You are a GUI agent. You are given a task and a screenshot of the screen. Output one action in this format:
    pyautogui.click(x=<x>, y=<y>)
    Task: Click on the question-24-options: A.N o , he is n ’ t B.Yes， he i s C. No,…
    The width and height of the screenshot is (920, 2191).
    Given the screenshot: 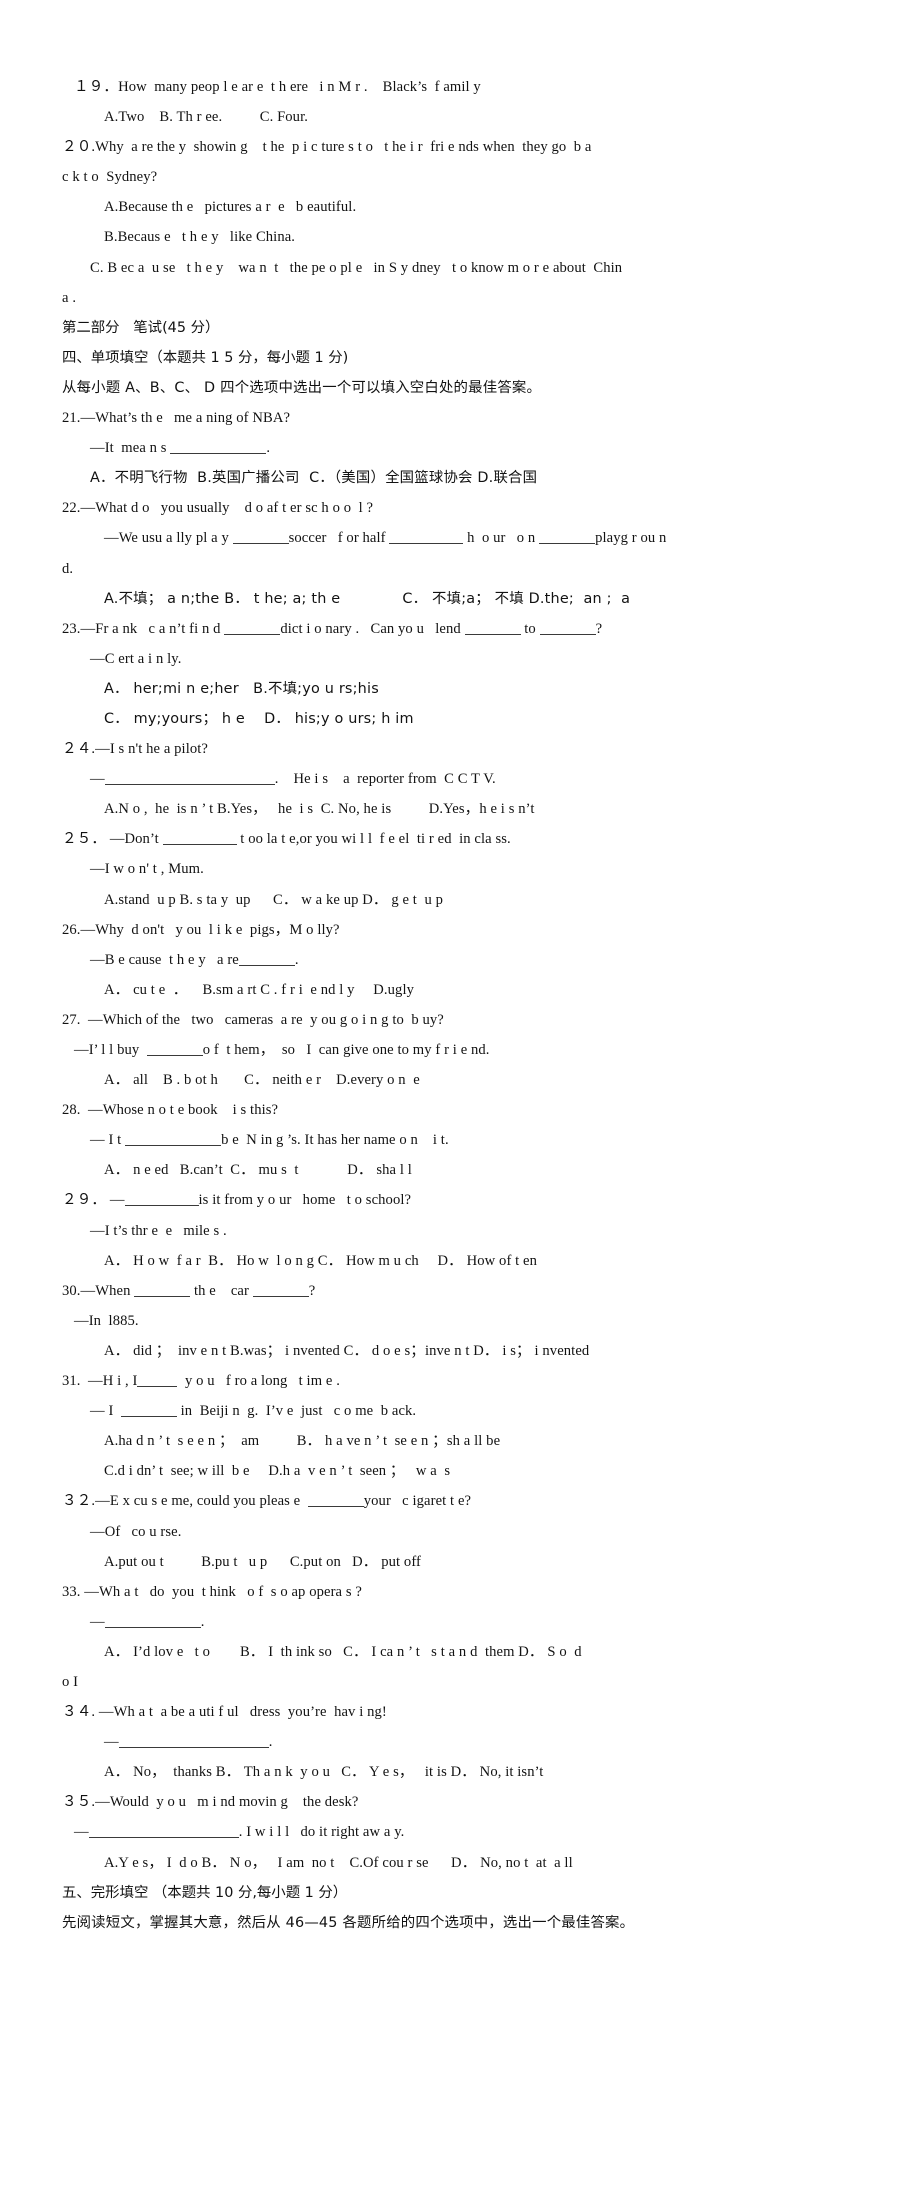 What is the action you would take?
    pyautogui.click(x=319, y=809)
    